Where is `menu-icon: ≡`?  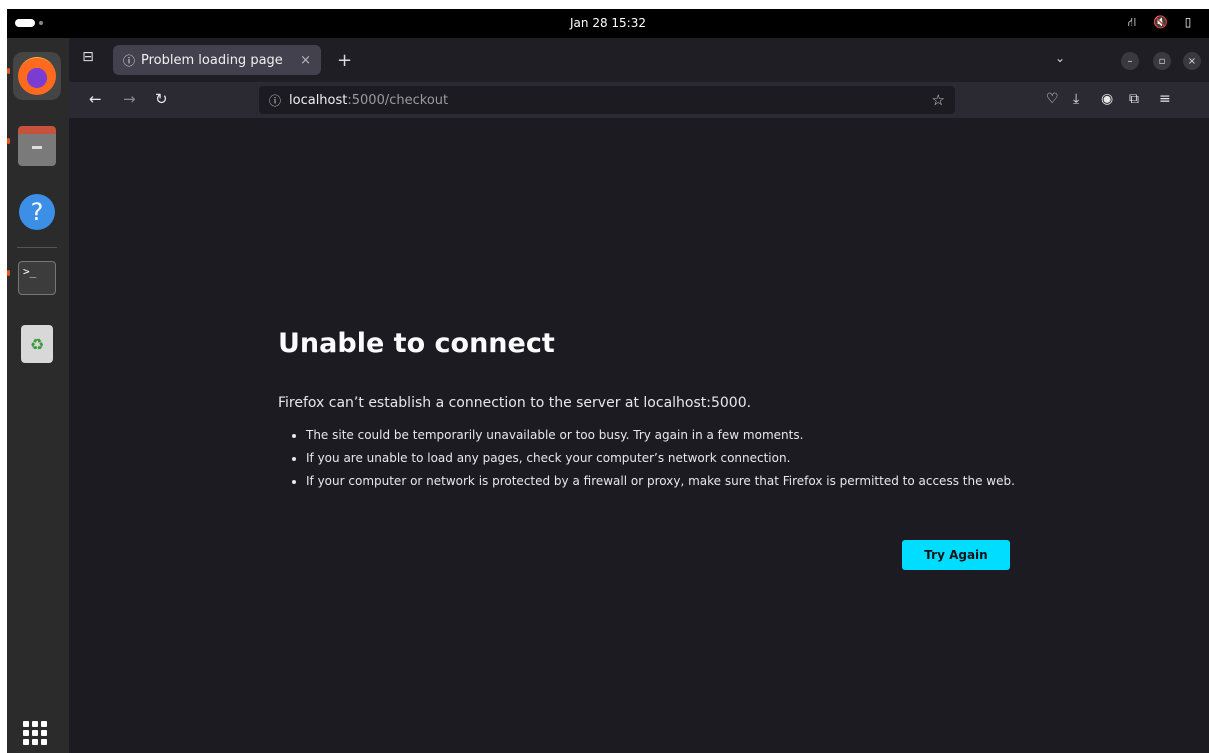 menu-icon: ≡ is located at coordinates (1165, 99).